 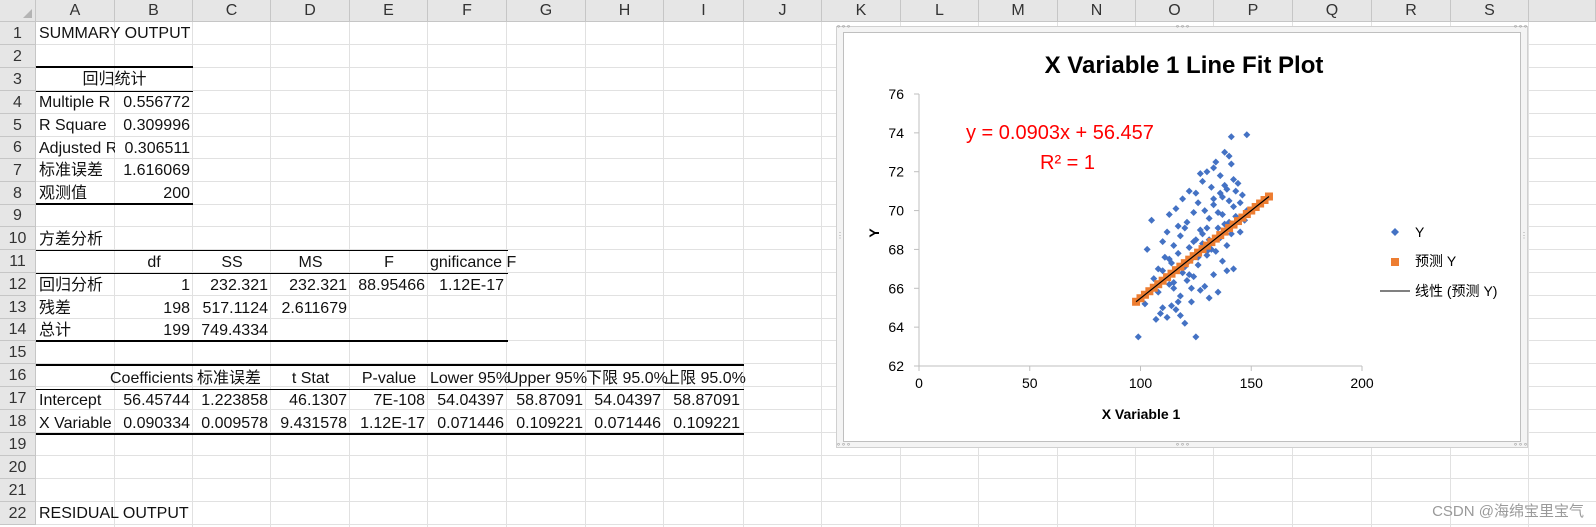 I want to click on row-header-14: 14, so click(x=18, y=330).